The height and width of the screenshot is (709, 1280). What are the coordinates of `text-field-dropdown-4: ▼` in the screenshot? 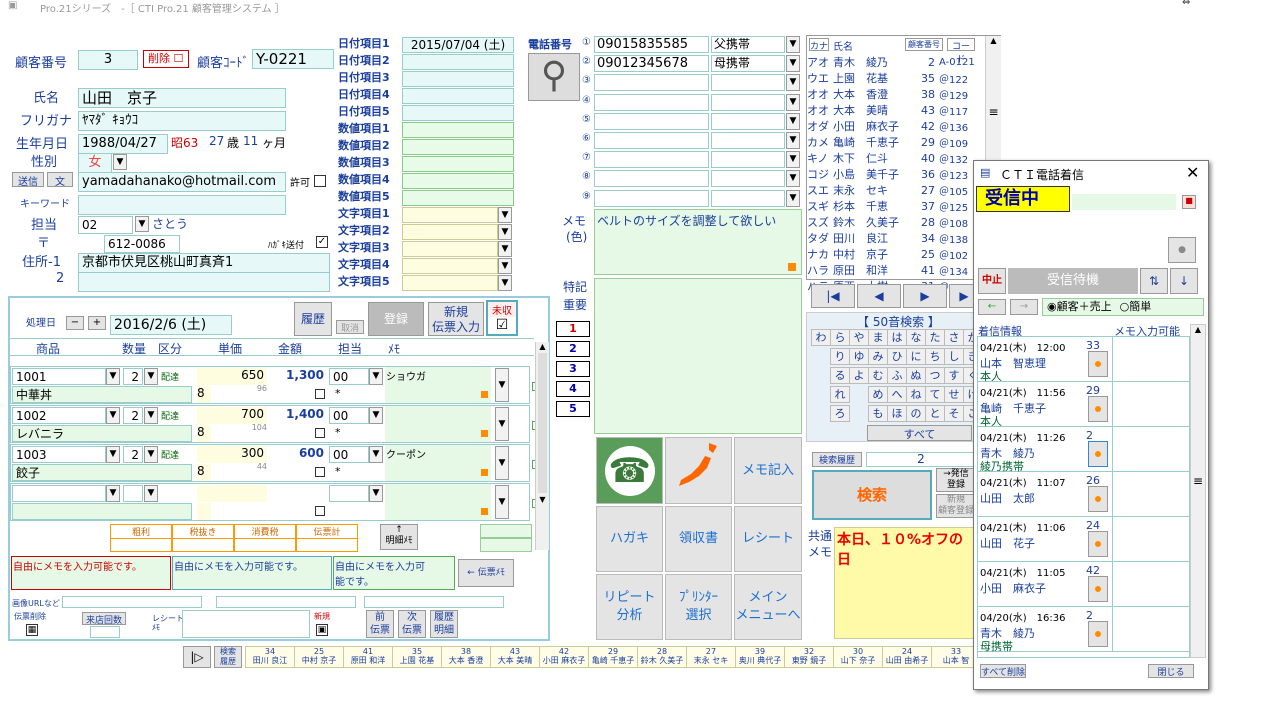 It's located at (505, 266).